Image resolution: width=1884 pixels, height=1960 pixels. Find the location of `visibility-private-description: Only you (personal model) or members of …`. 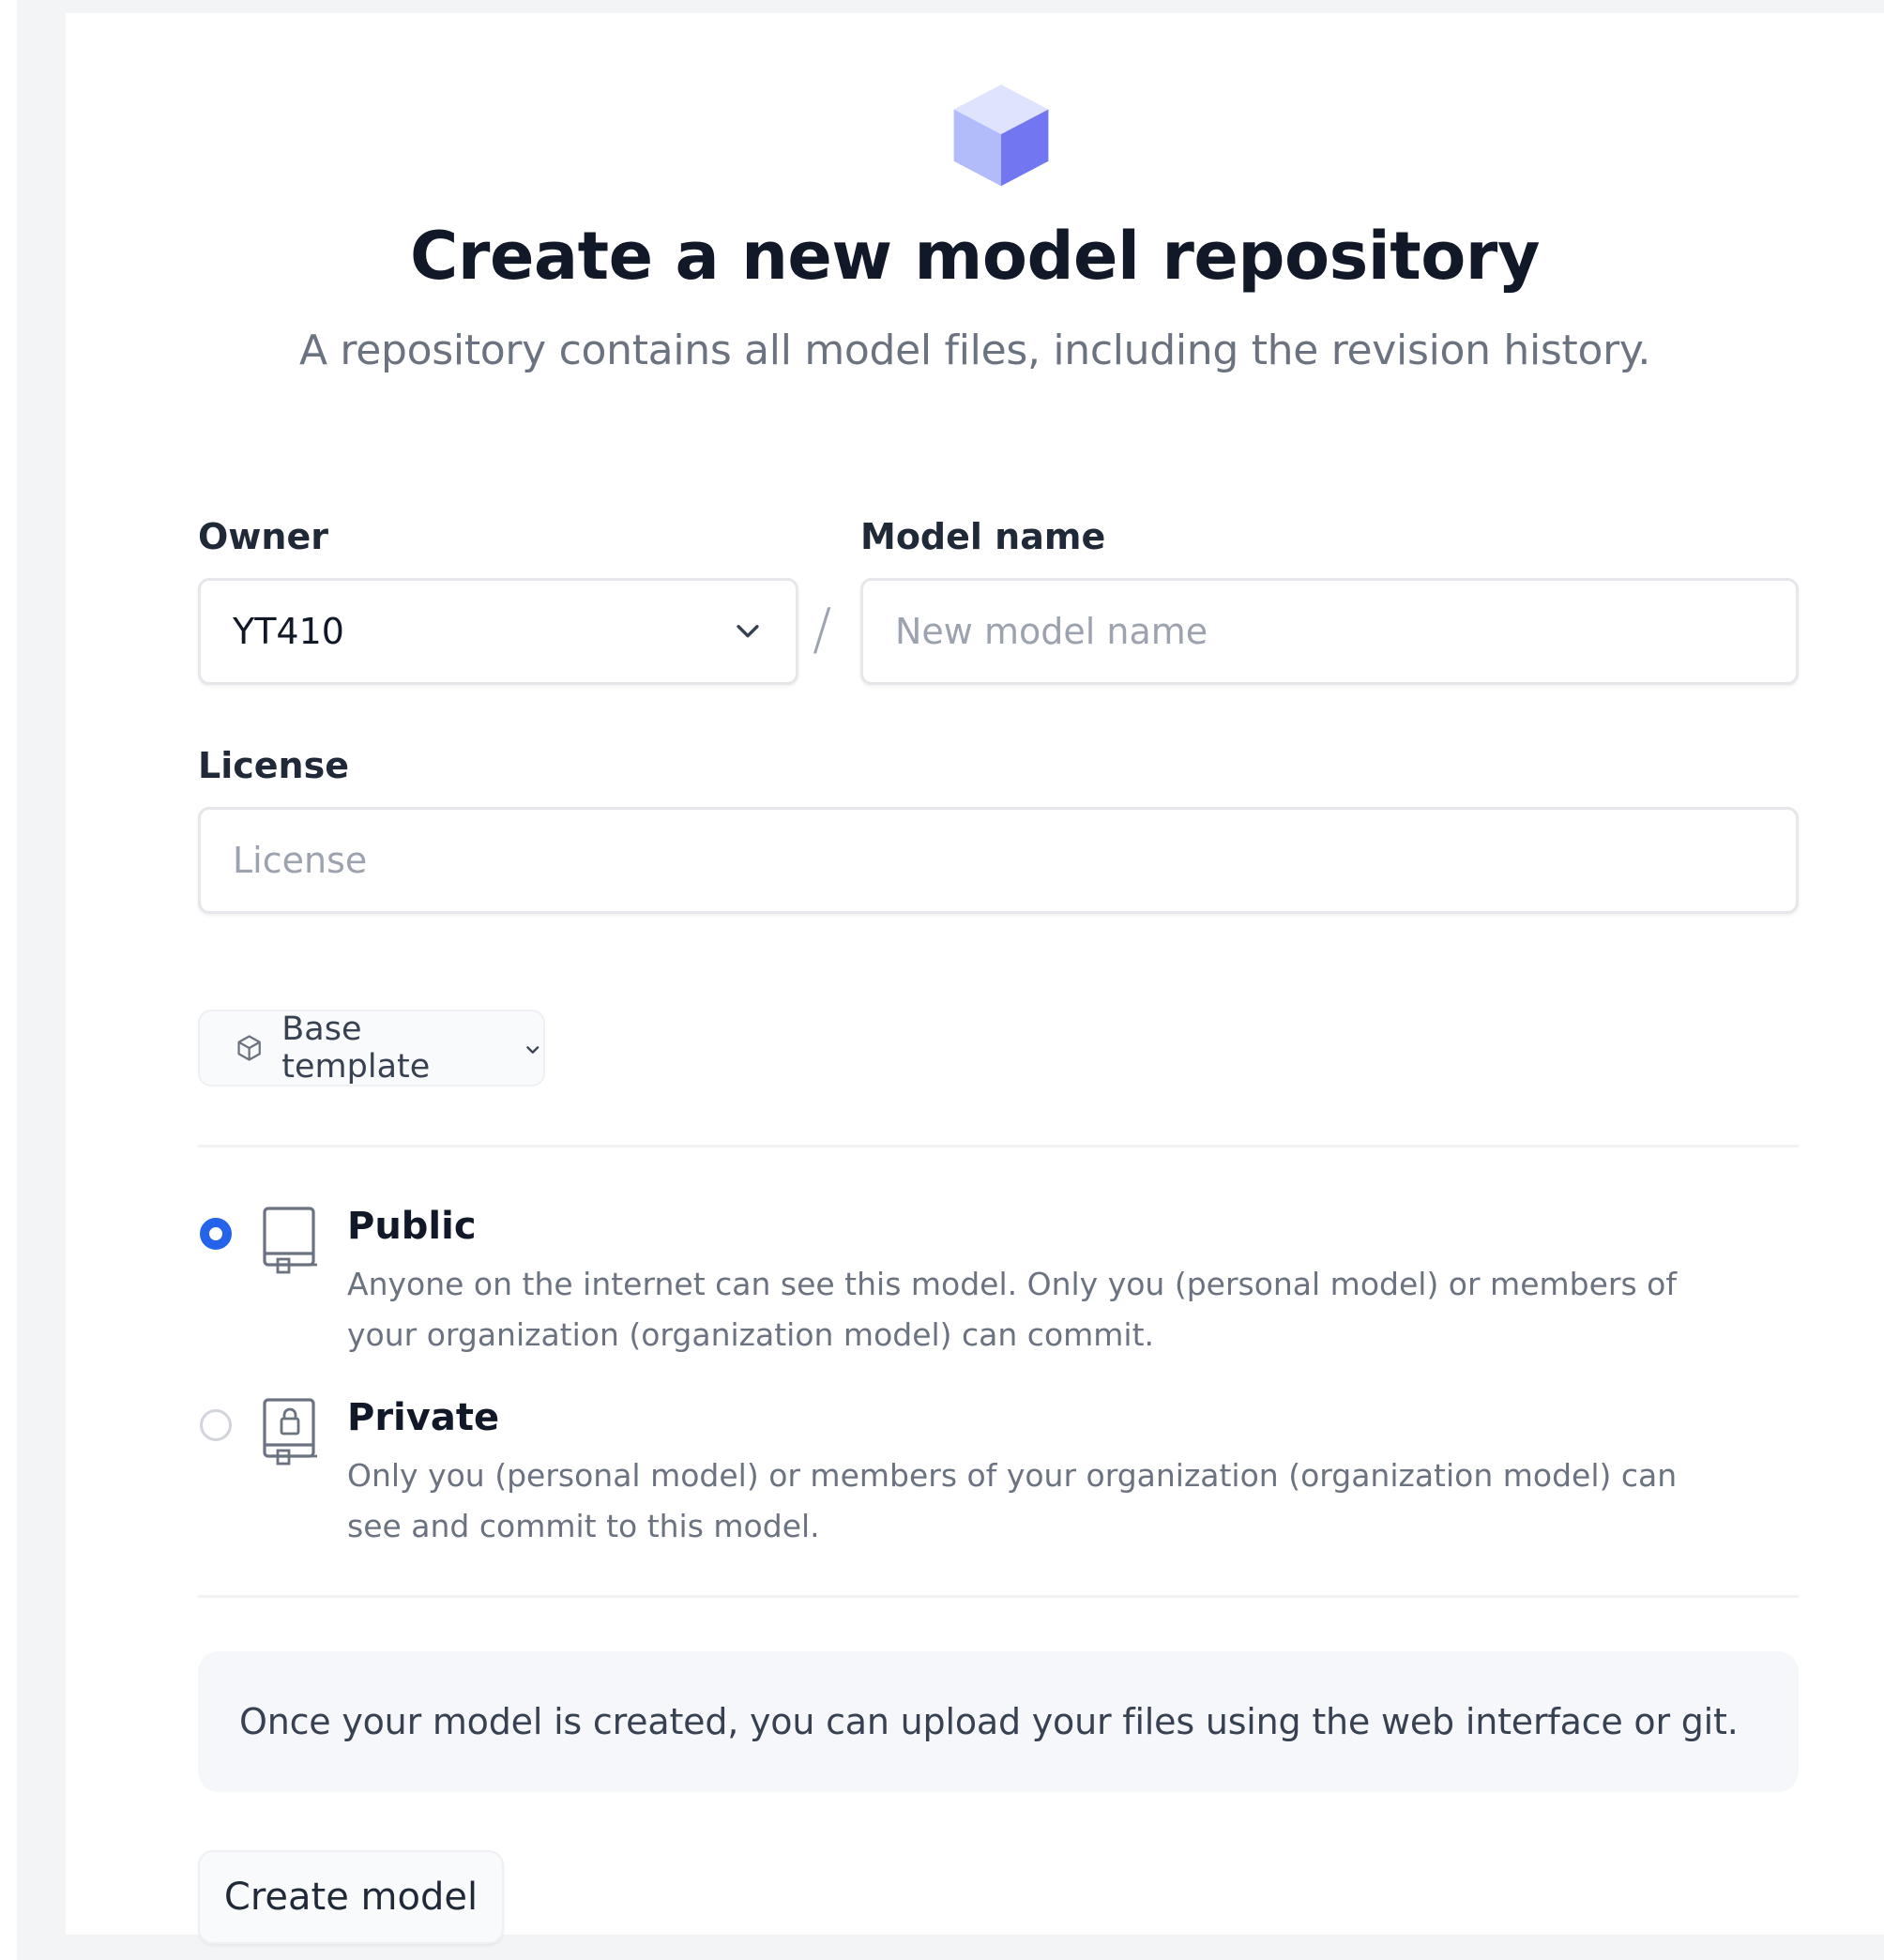

visibility-private-description: Only you (personal model) or members of … is located at coordinates (1013, 1500).